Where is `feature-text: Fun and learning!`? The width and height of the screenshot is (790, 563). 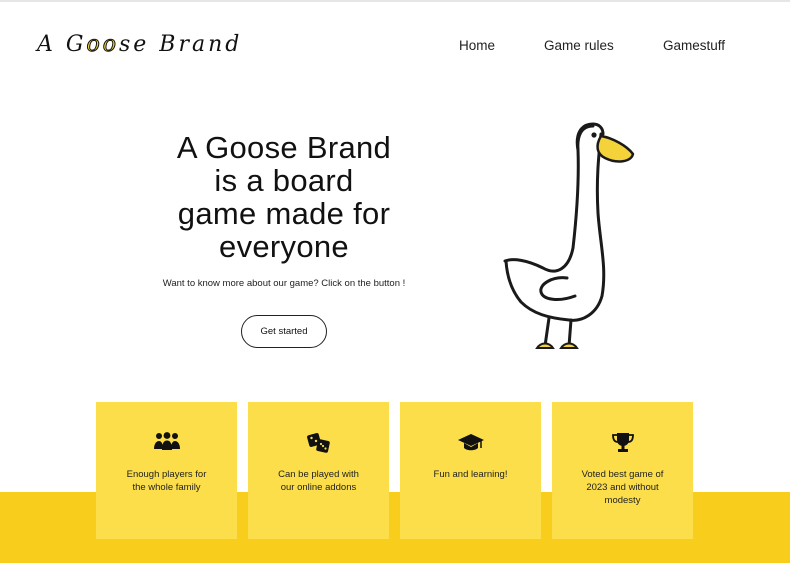
feature-text: Fun and learning! is located at coordinates (470, 474).